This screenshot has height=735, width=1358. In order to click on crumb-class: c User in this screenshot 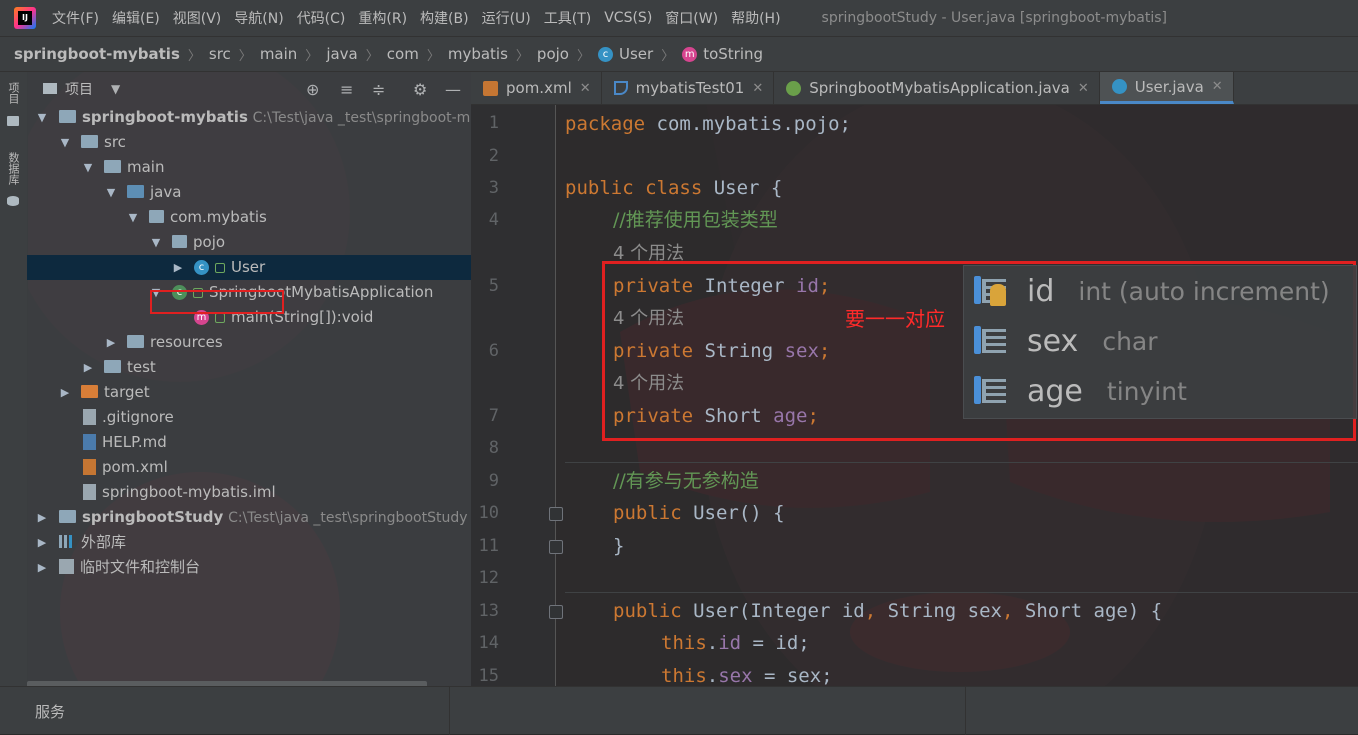, I will do `click(625, 54)`.